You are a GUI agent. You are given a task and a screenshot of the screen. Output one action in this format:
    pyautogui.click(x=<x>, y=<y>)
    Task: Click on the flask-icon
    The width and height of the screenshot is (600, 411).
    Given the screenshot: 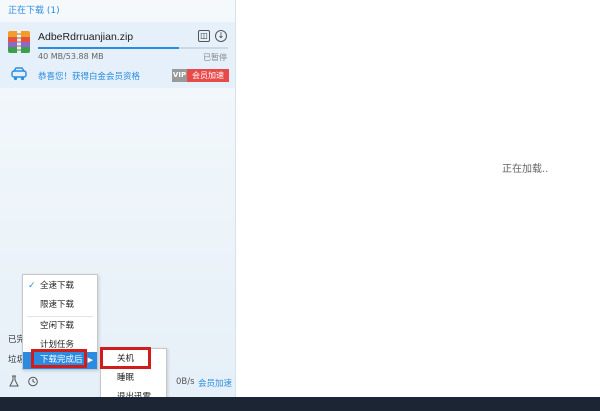 What is the action you would take?
    pyautogui.click(x=14, y=381)
    